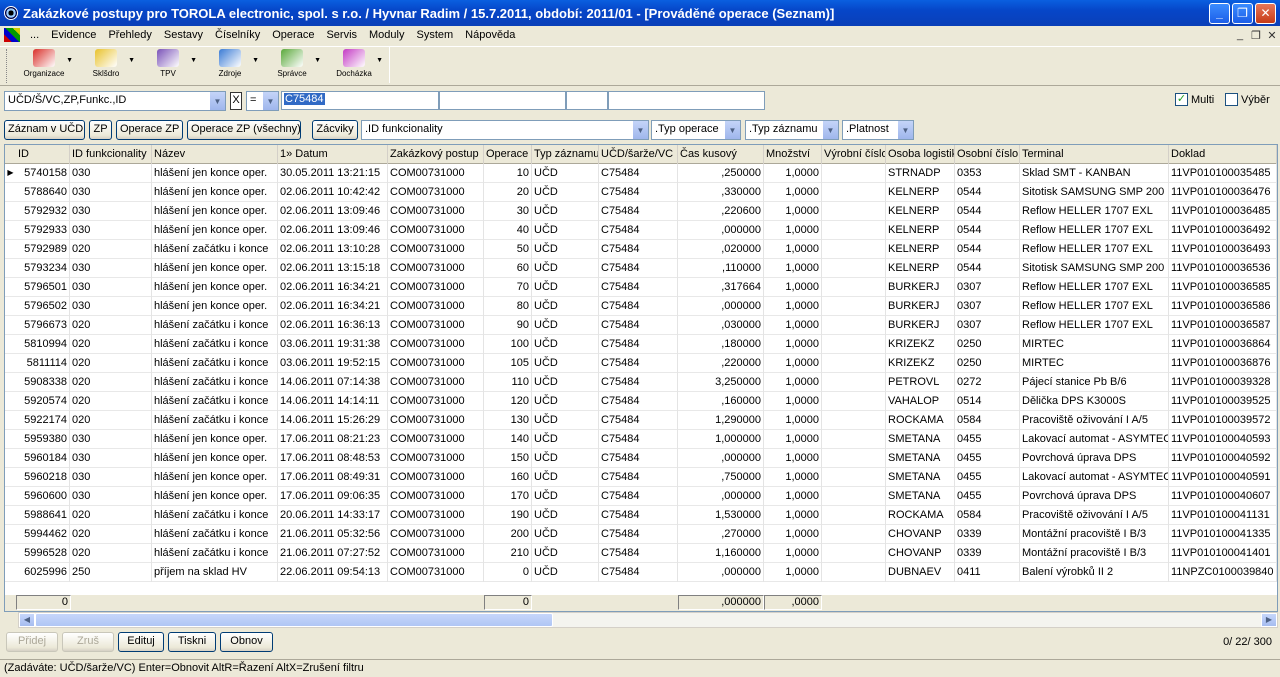 This screenshot has width=1280, height=677. I want to click on cell-datum: 02.06.2011 16:34:21, so click(333, 306).